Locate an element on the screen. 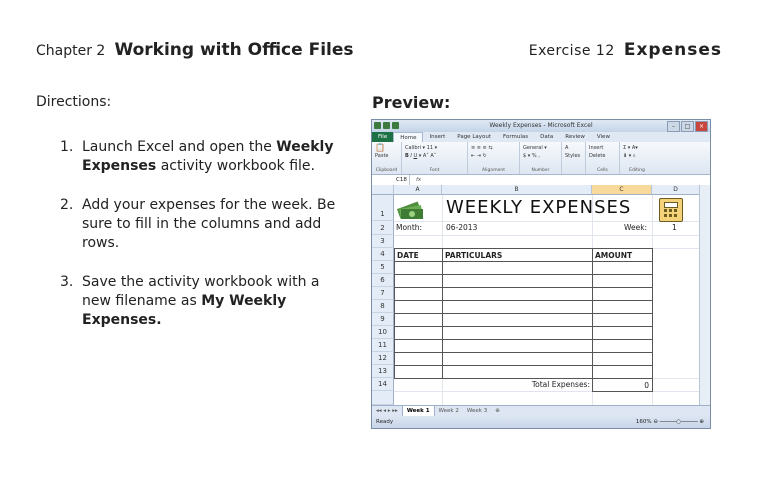  group-label: Editing is located at coordinates (637, 170).